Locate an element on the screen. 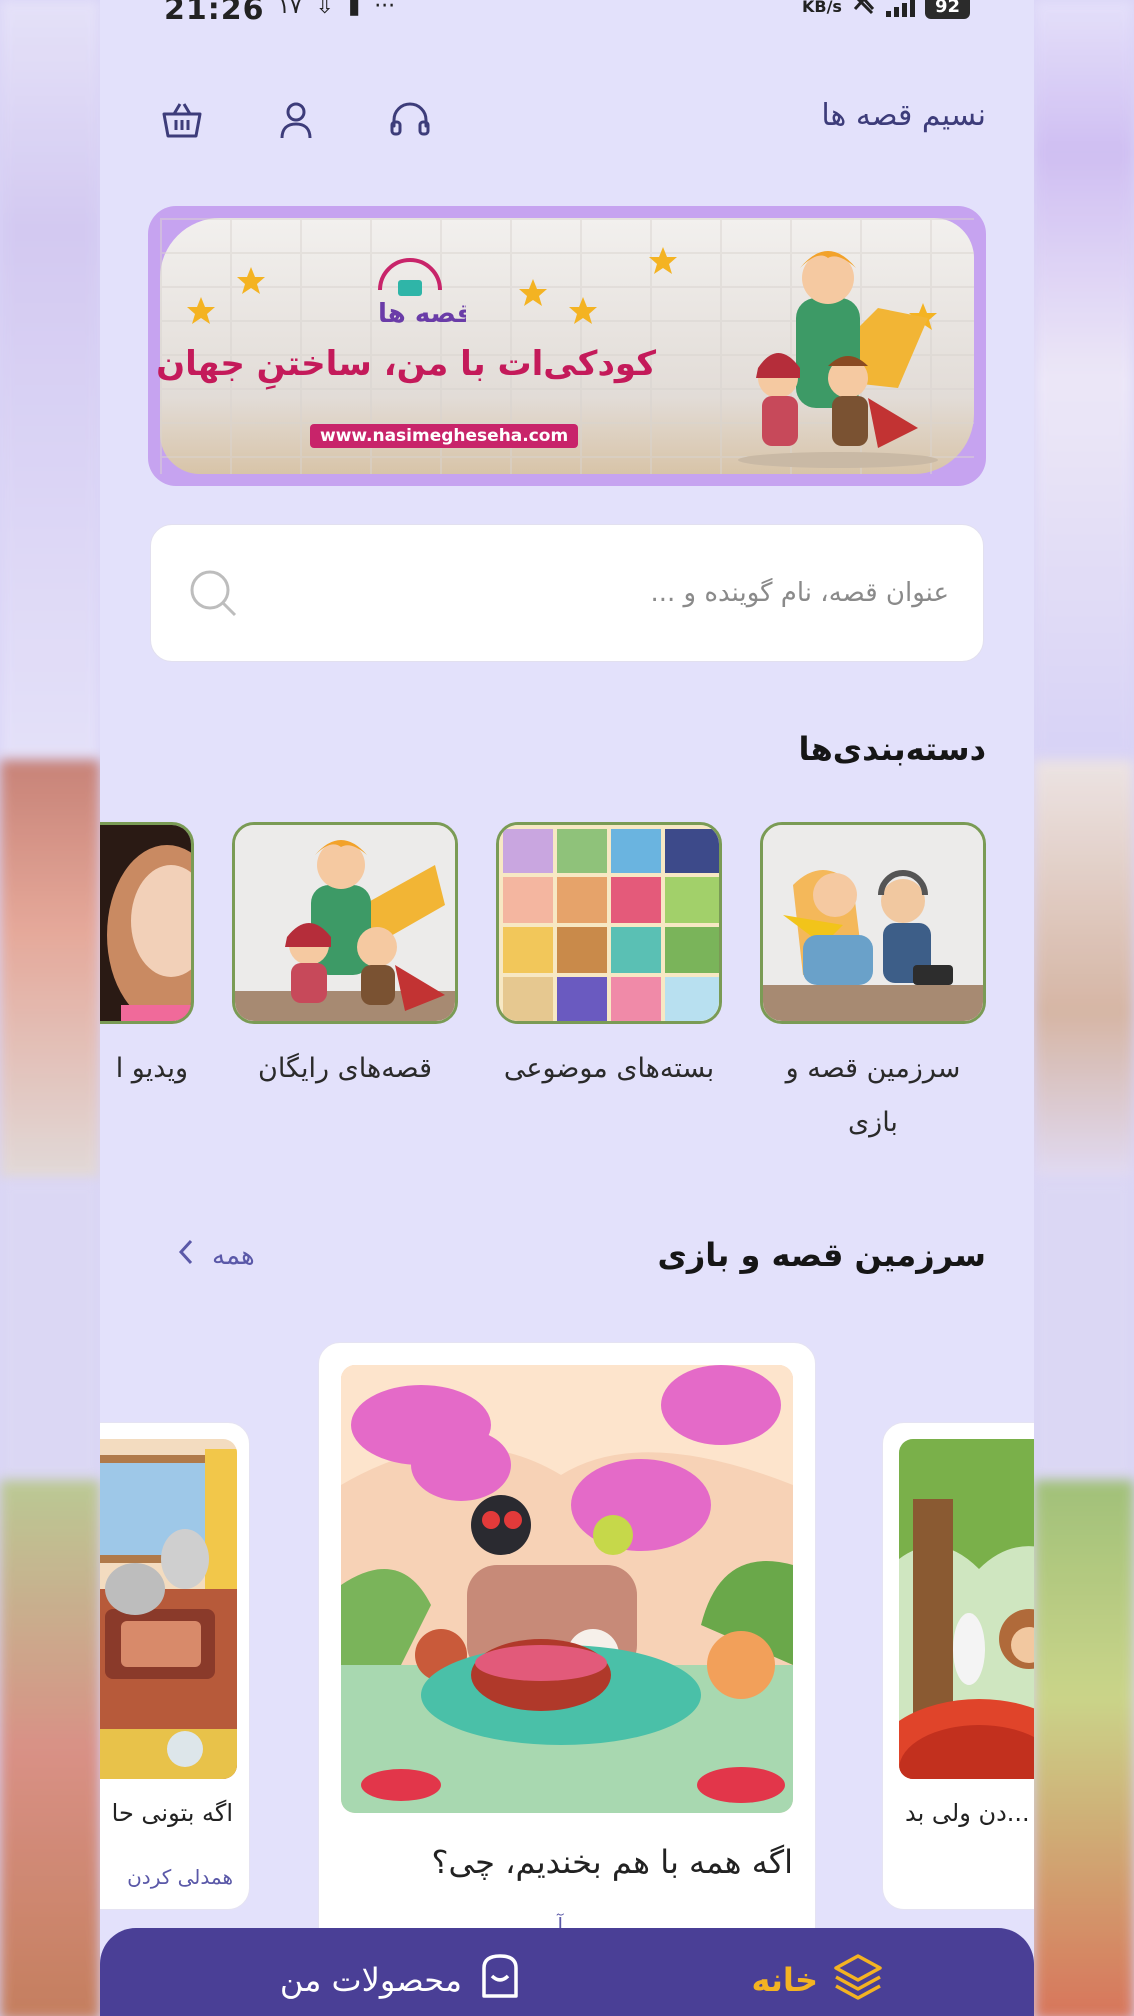 This screenshot has width=1134, height=2016. download-icon: ⇩ is located at coordinates (325, 9).